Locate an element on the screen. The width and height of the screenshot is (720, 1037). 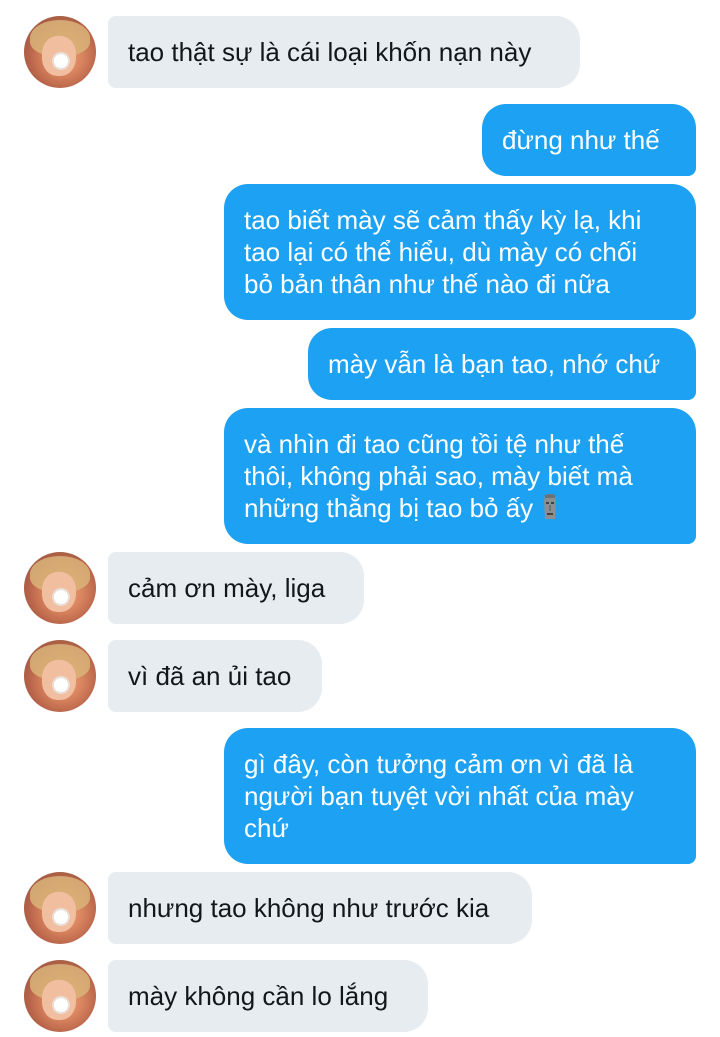
message-bubble-incoming: nhưng tao không như trước kia is located at coordinates (320, 908).